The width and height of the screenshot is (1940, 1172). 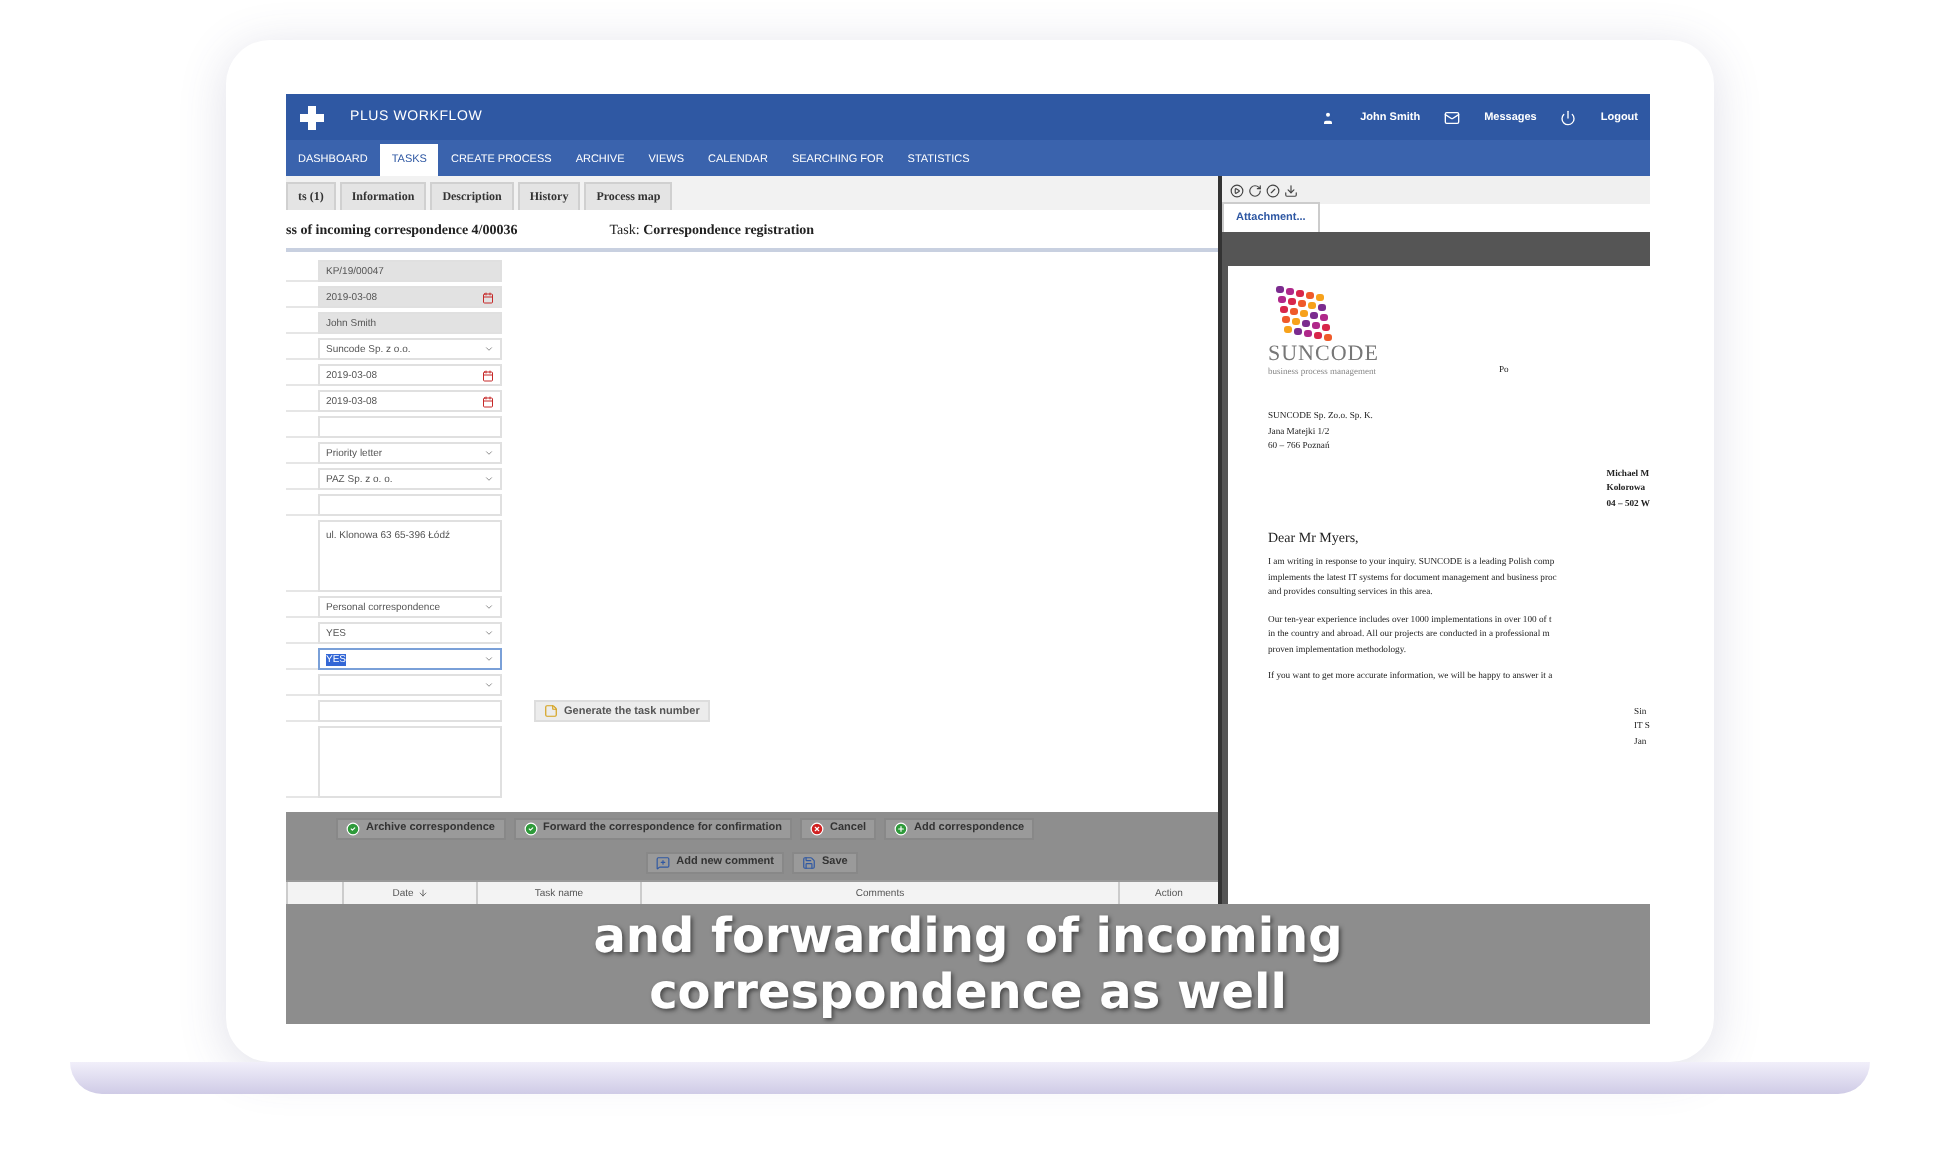 What do you see at coordinates (1255, 190) in the screenshot?
I see `refresh-icon` at bounding box center [1255, 190].